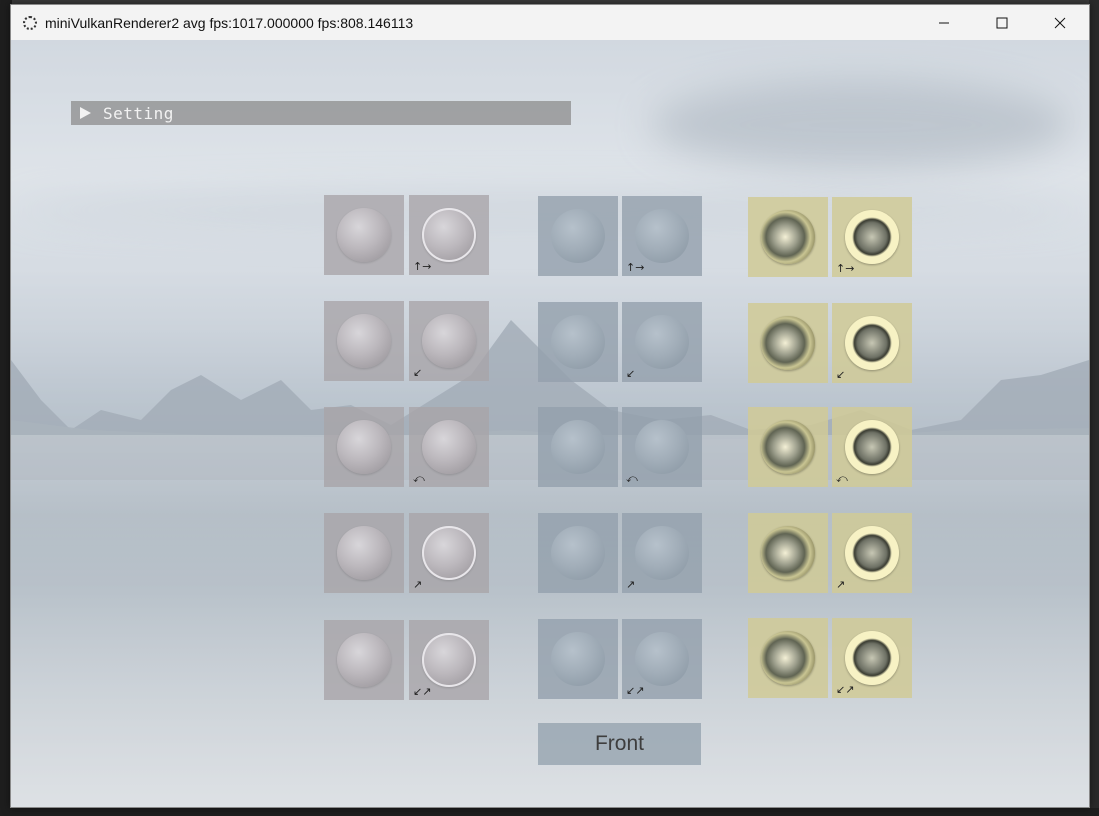  What do you see at coordinates (1094, 408) in the screenshot?
I see `desktop-background-right` at bounding box center [1094, 408].